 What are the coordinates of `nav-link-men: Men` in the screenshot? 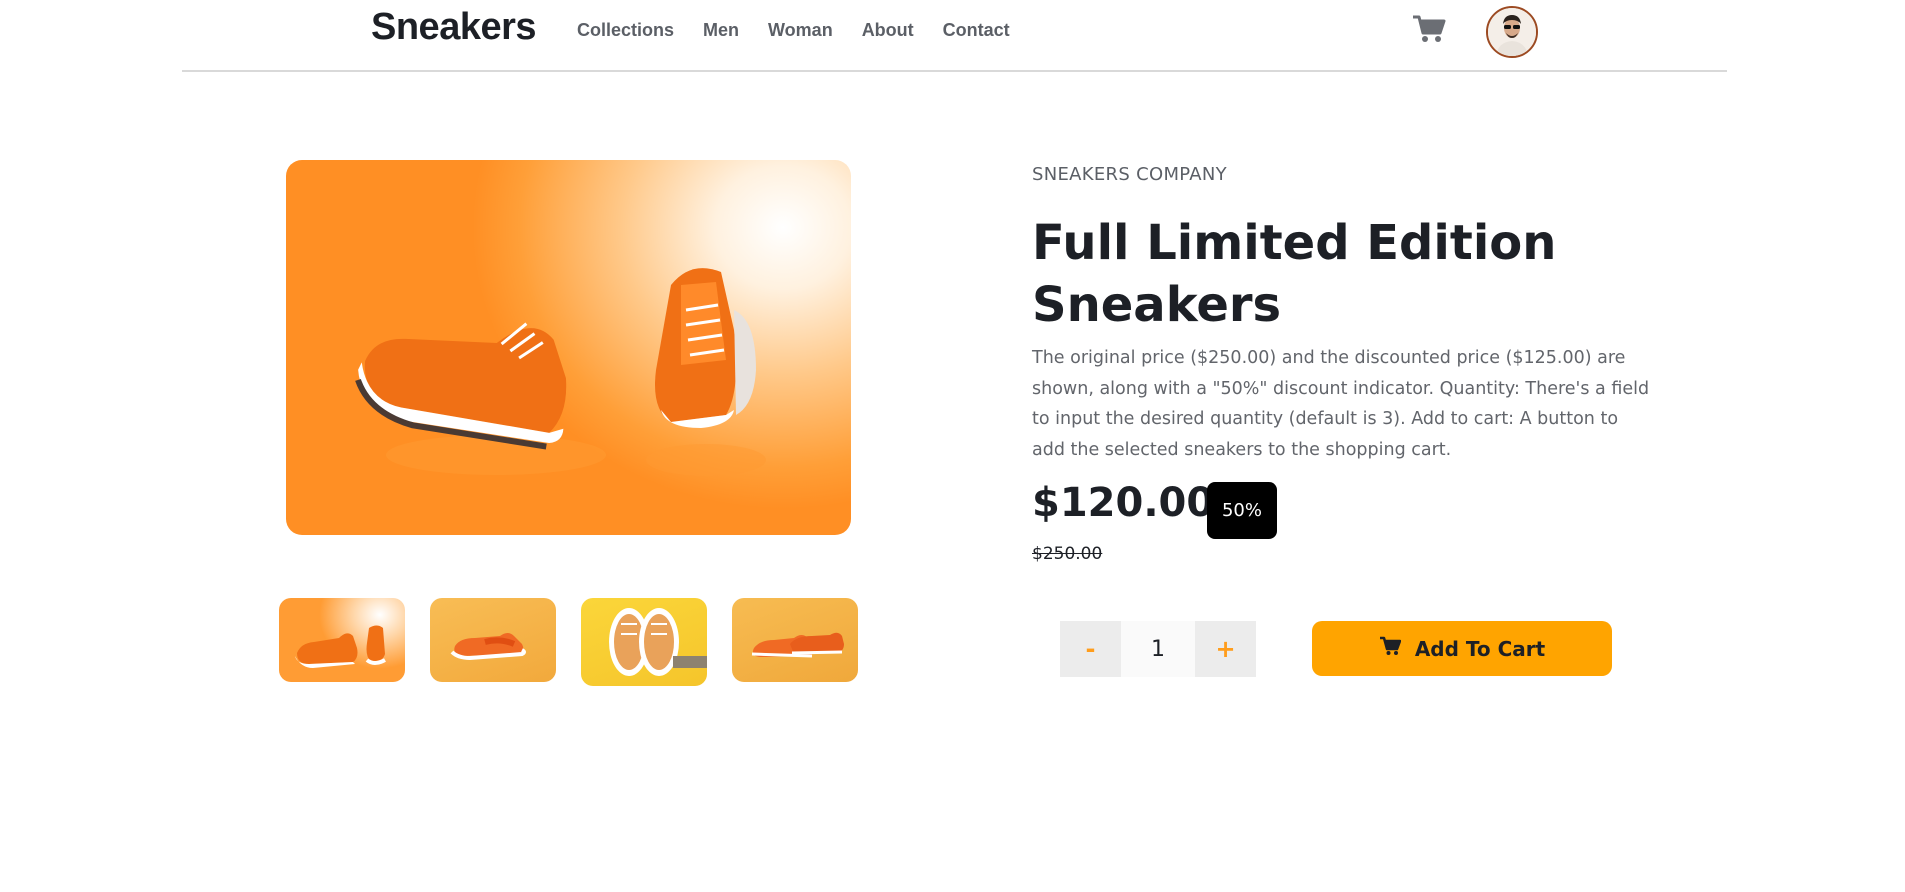 It's located at (721, 30).